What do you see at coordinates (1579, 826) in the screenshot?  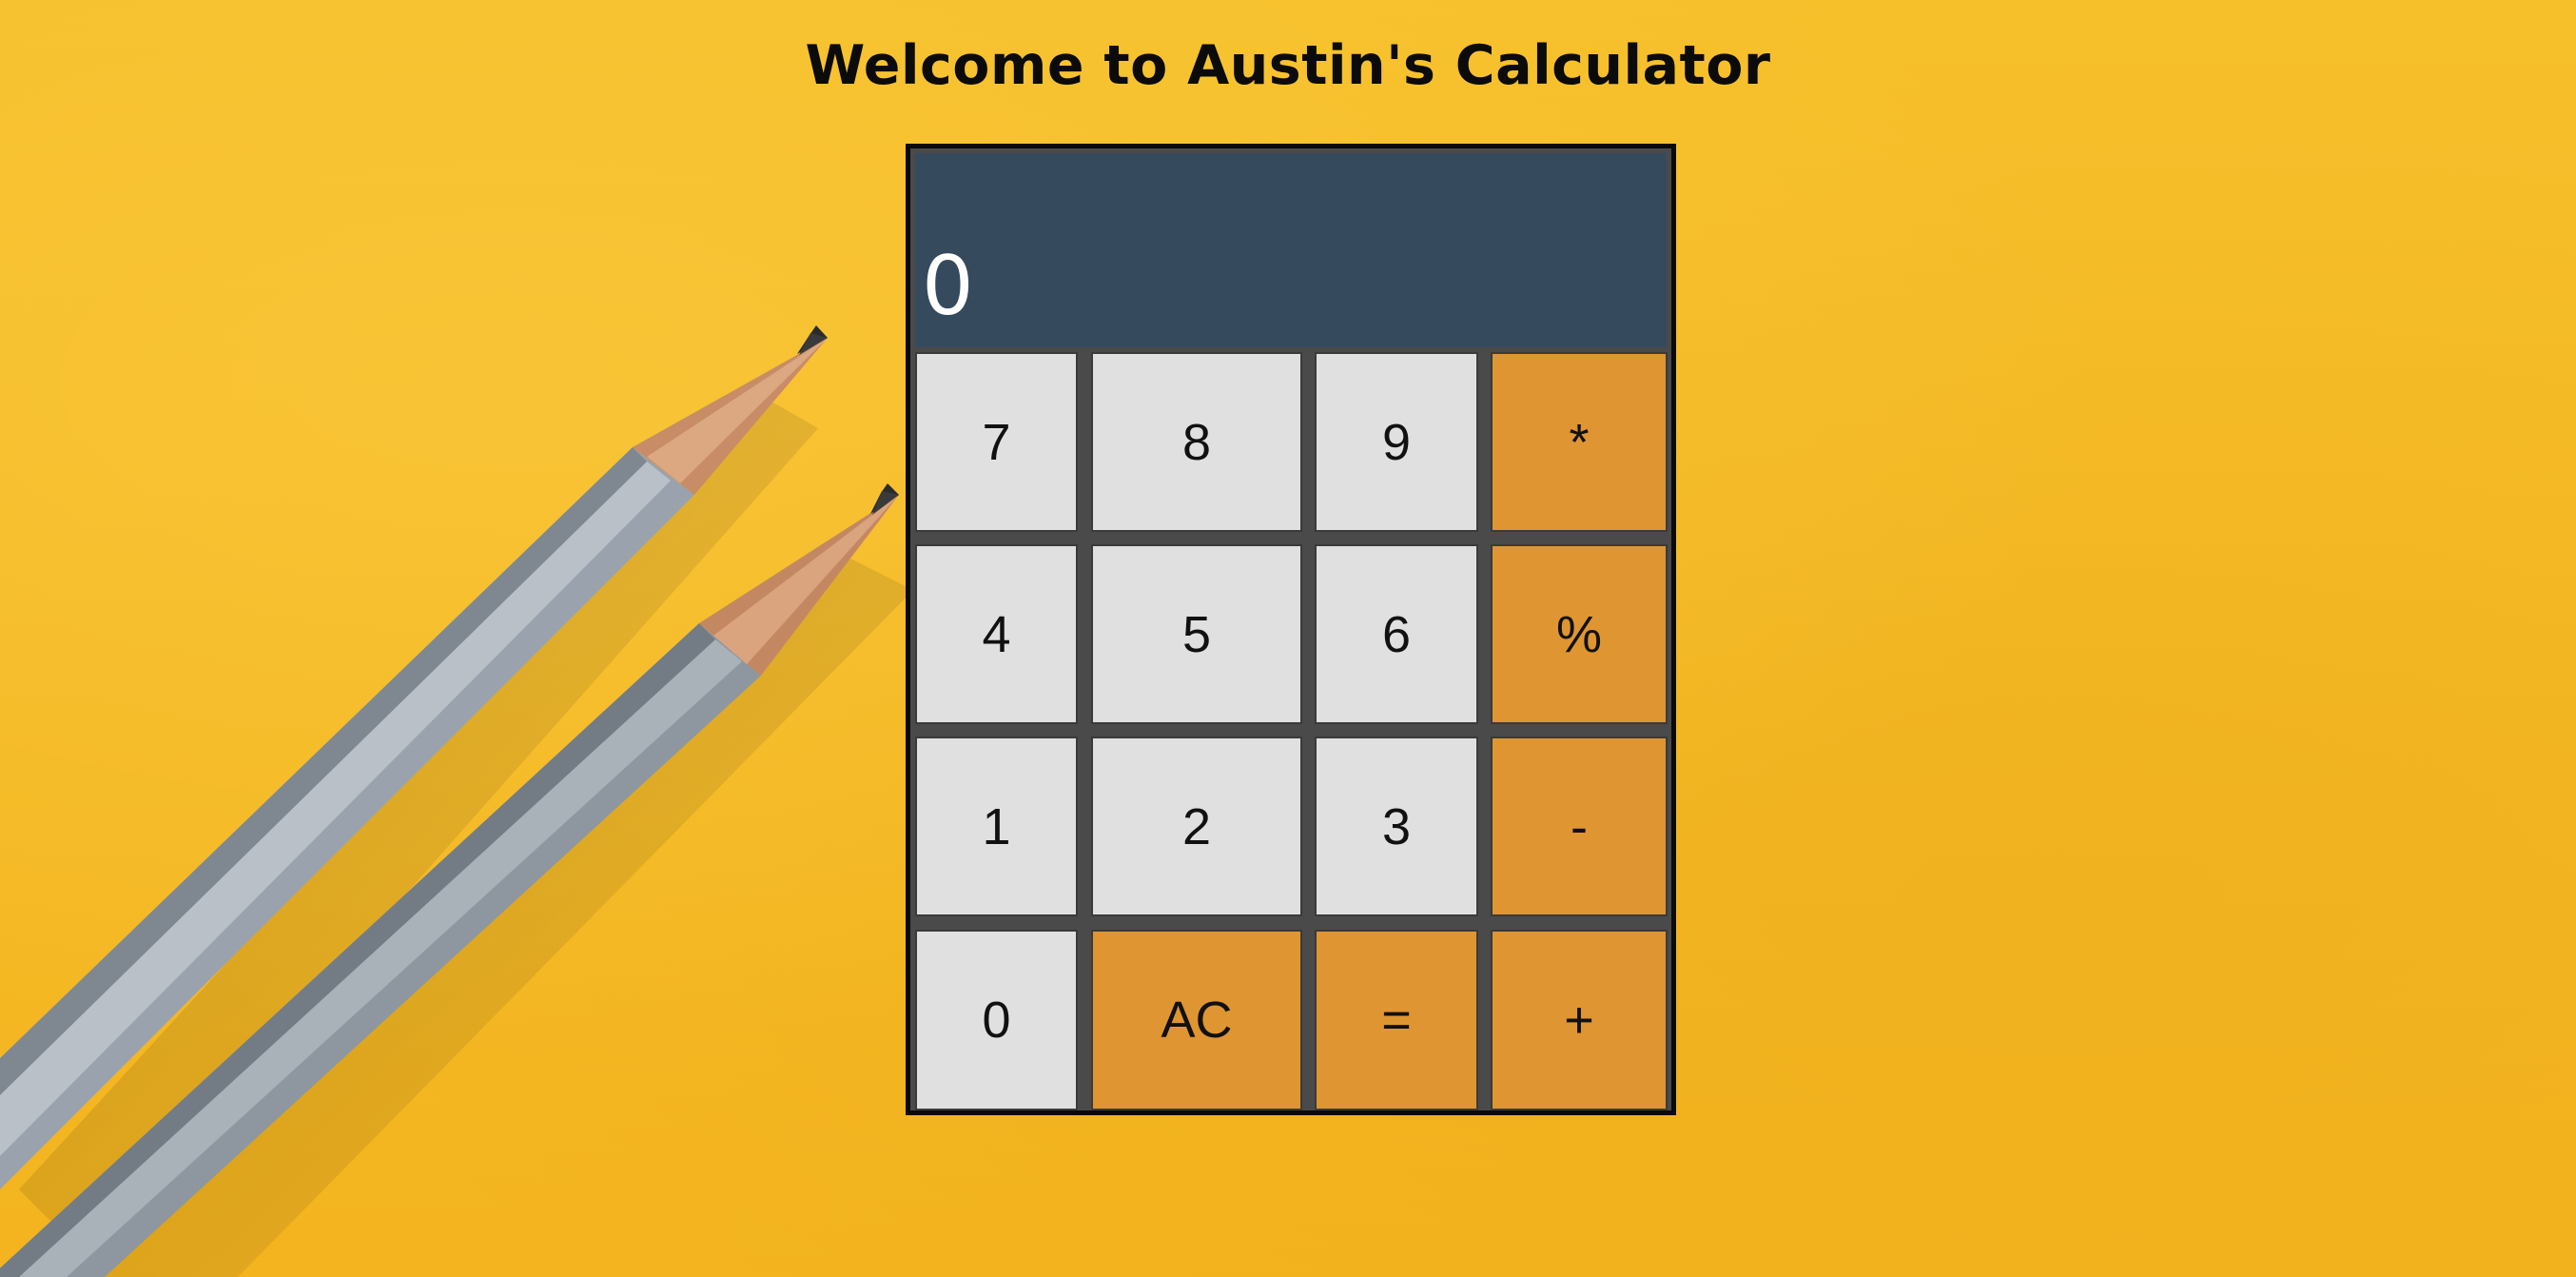 I see `minus-button: -` at bounding box center [1579, 826].